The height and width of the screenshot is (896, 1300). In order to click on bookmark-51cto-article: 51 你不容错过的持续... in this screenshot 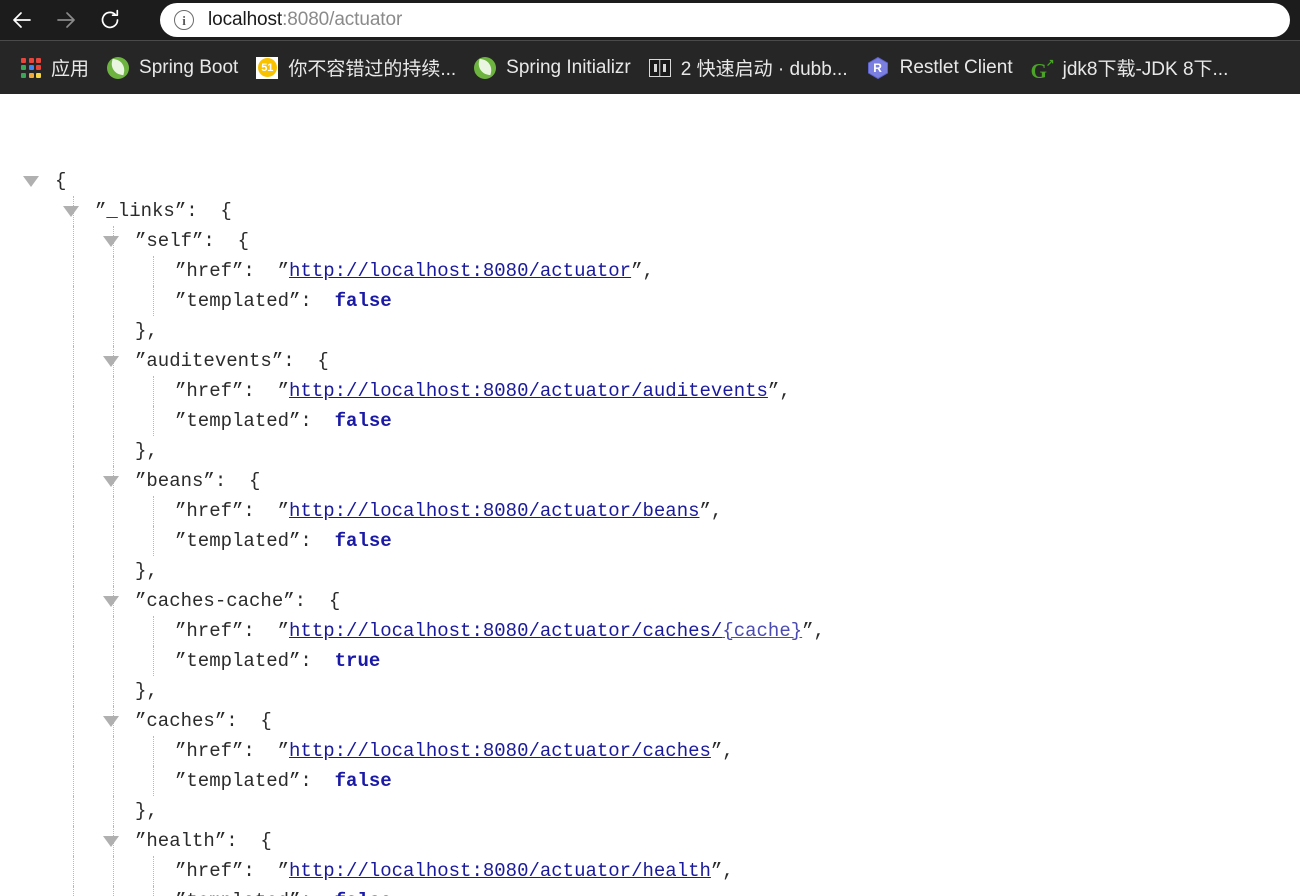, I will do `click(356, 68)`.